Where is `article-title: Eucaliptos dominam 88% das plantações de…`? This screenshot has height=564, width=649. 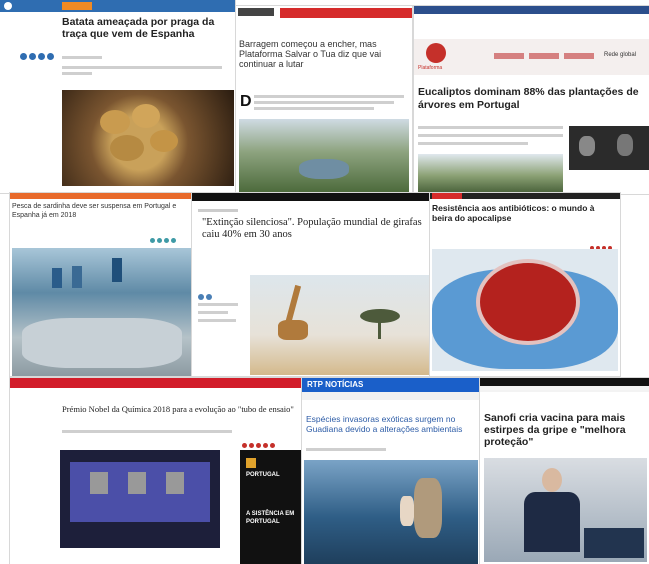 article-title: Eucaliptos dominam 88% das plantações de… is located at coordinates (531, 99).